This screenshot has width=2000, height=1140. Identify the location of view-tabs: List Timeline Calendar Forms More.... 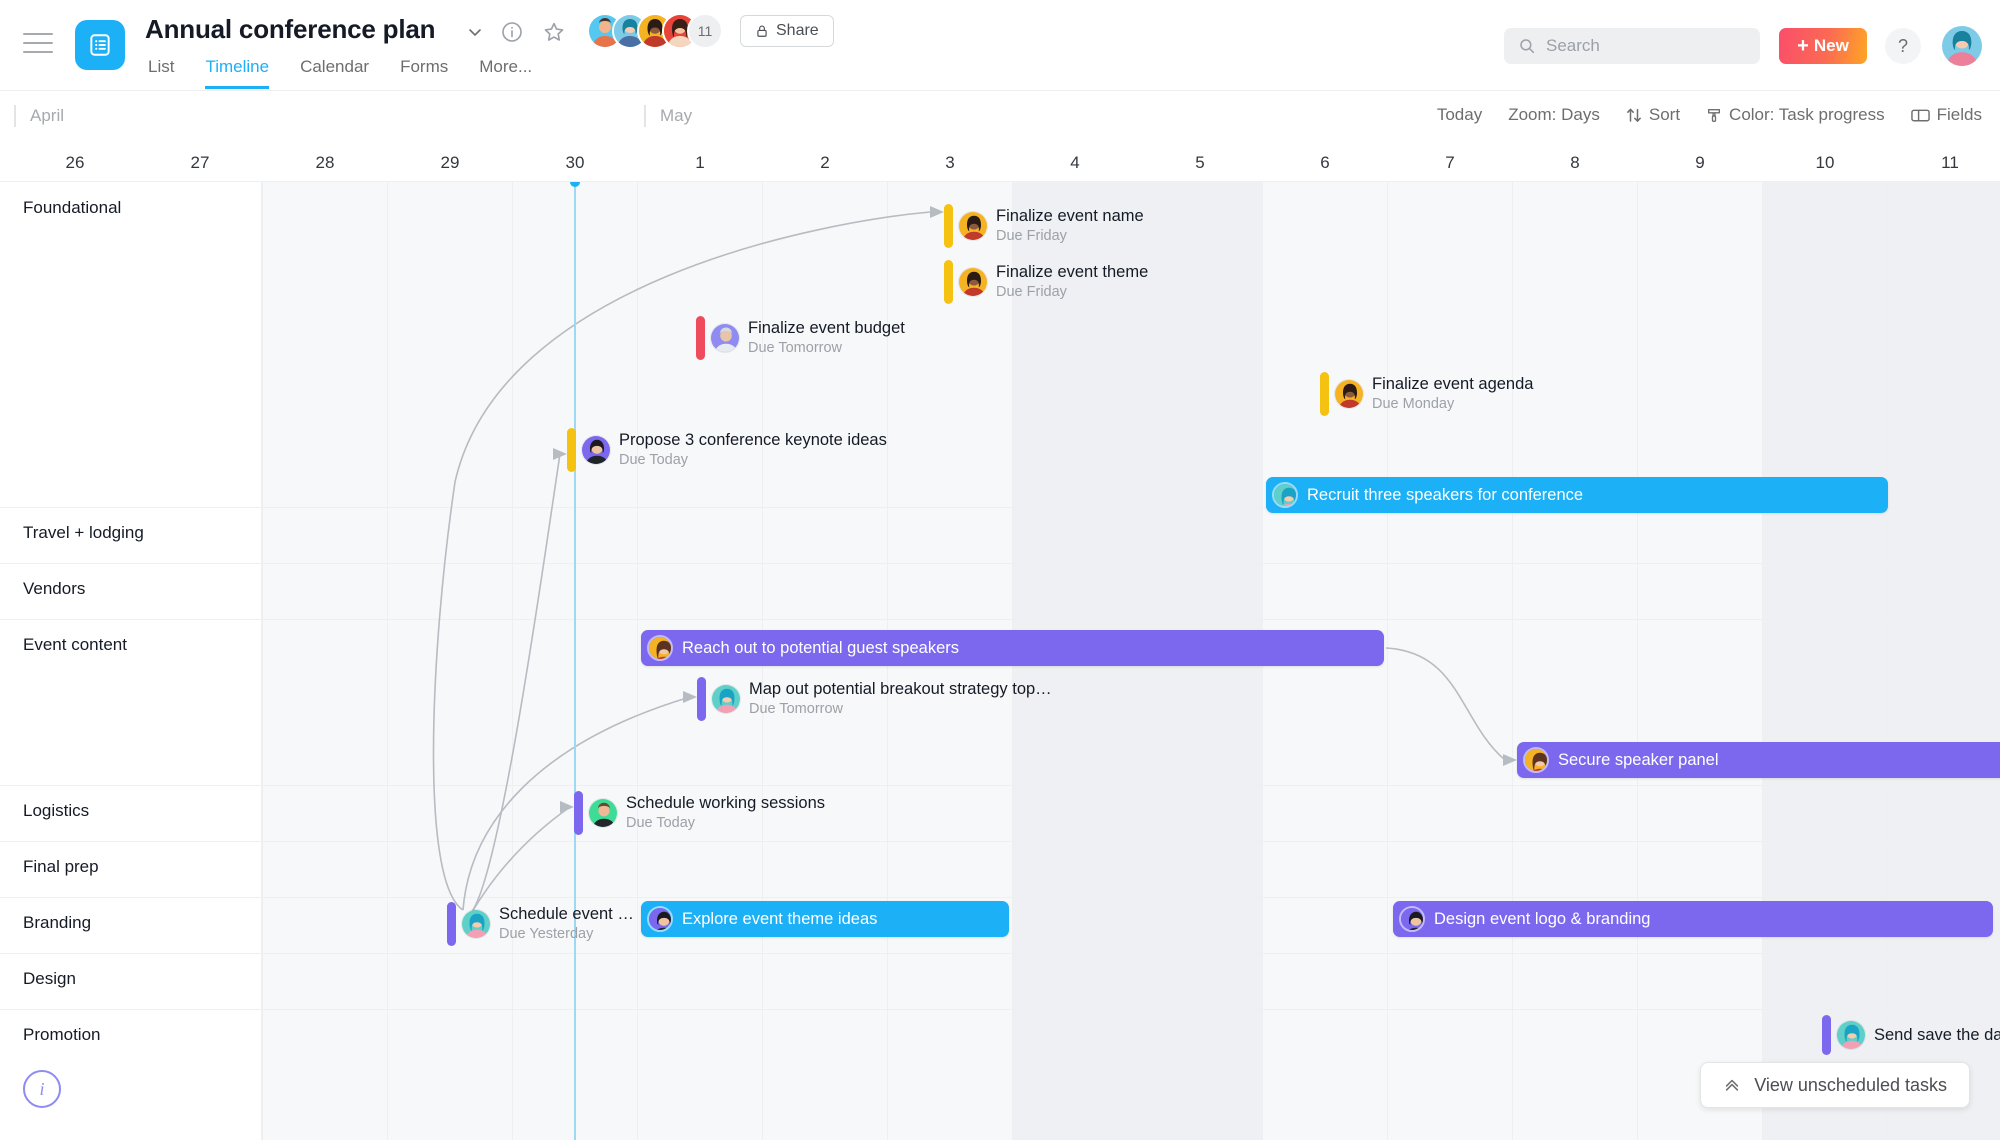
(340, 73).